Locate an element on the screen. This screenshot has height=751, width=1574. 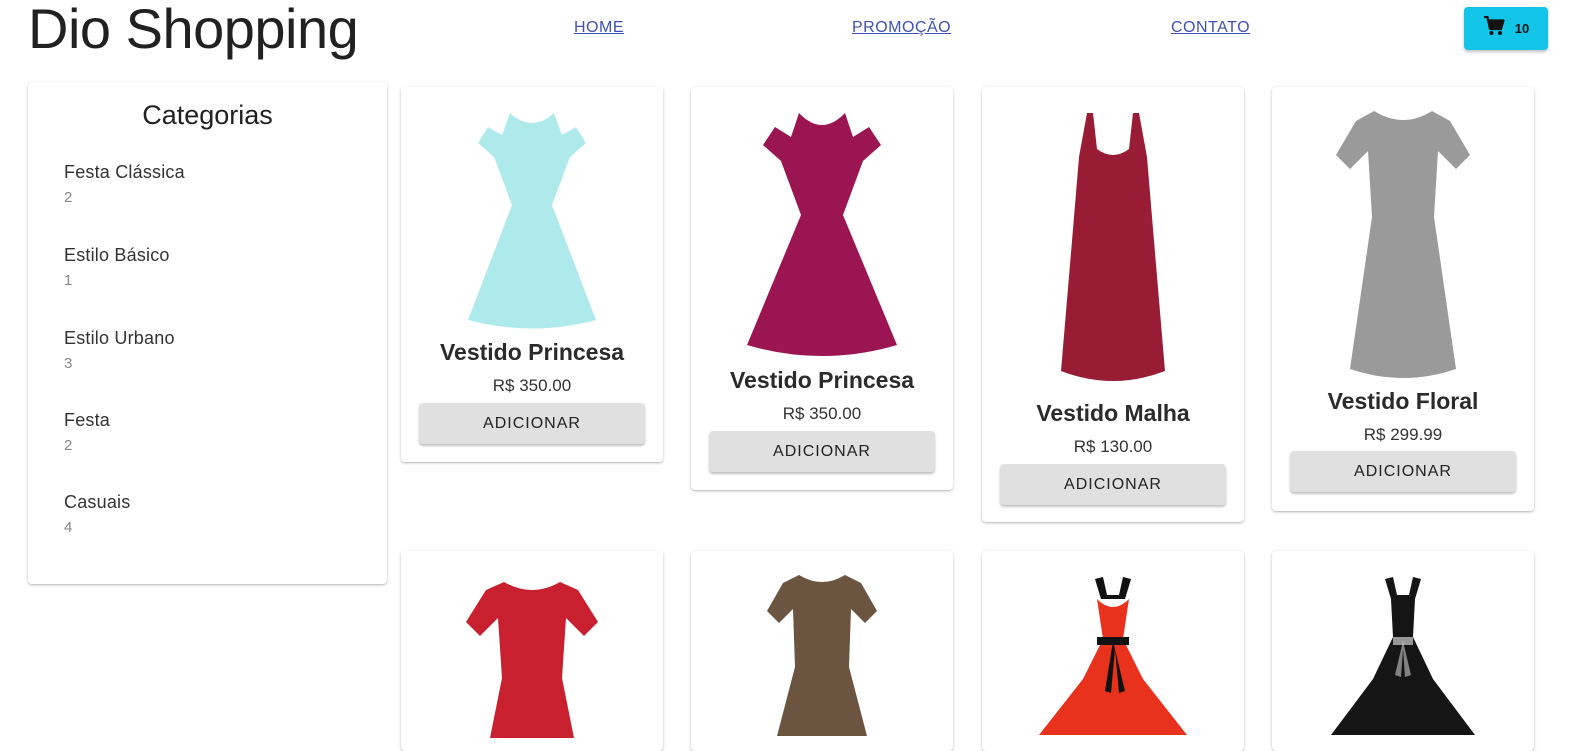
product-card: Vestido Floral R$ 299.99 ADICIONAR is located at coordinates (1403, 299).